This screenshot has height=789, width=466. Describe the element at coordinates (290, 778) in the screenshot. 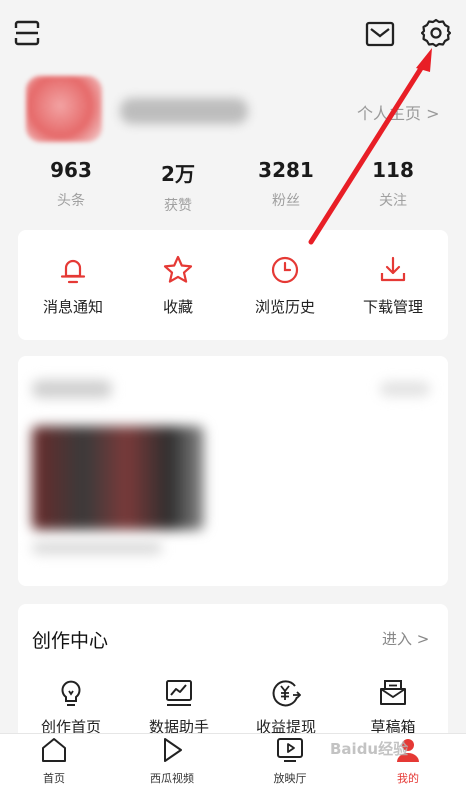

I see `tab-label: 放映厅` at that location.